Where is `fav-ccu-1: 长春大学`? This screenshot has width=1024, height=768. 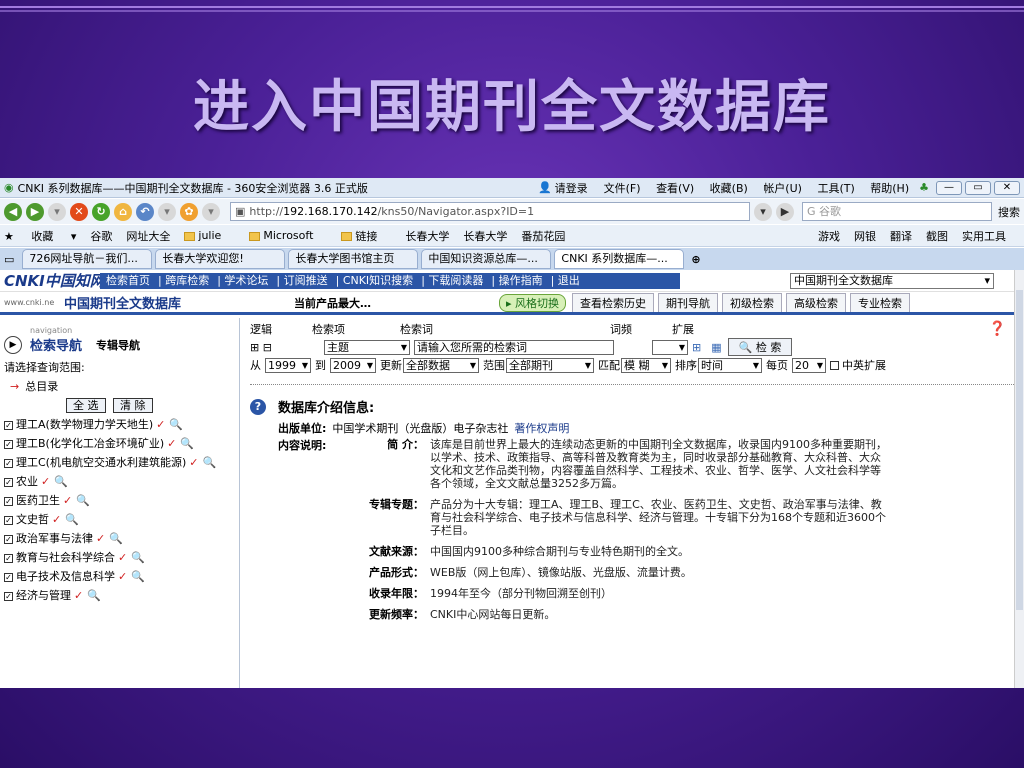 fav-ccu-1: 长春大学 is located at coordinates (427, 236).